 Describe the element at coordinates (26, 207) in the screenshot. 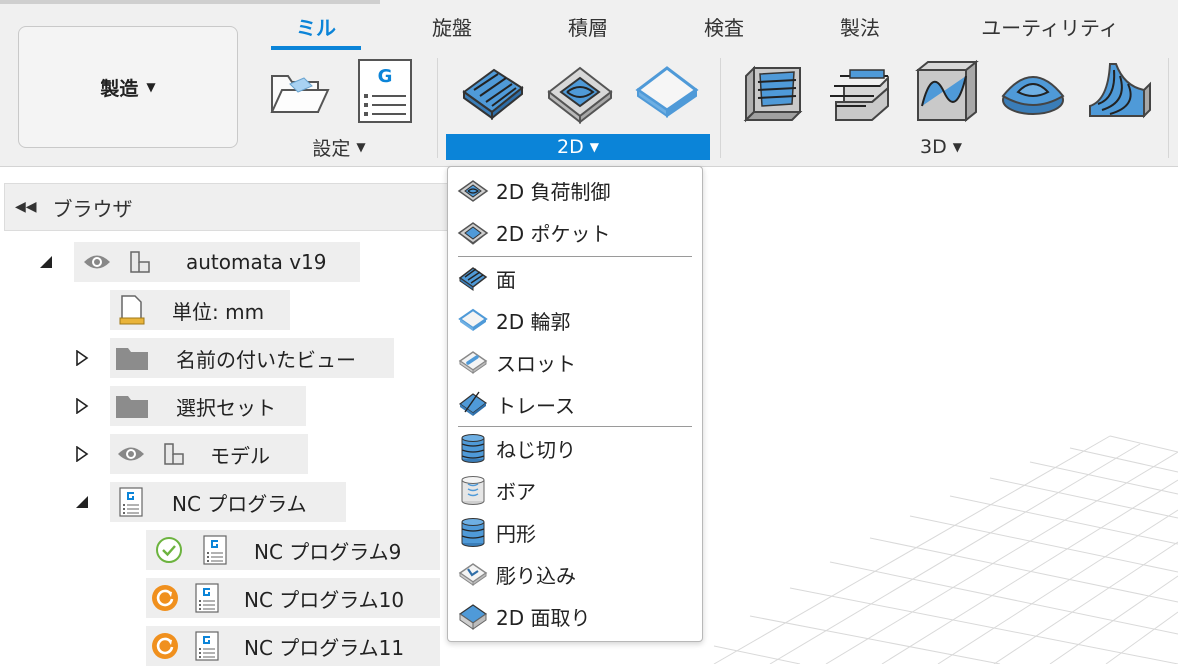

I see `collapse-panel-icon: ◀◀` at that location.